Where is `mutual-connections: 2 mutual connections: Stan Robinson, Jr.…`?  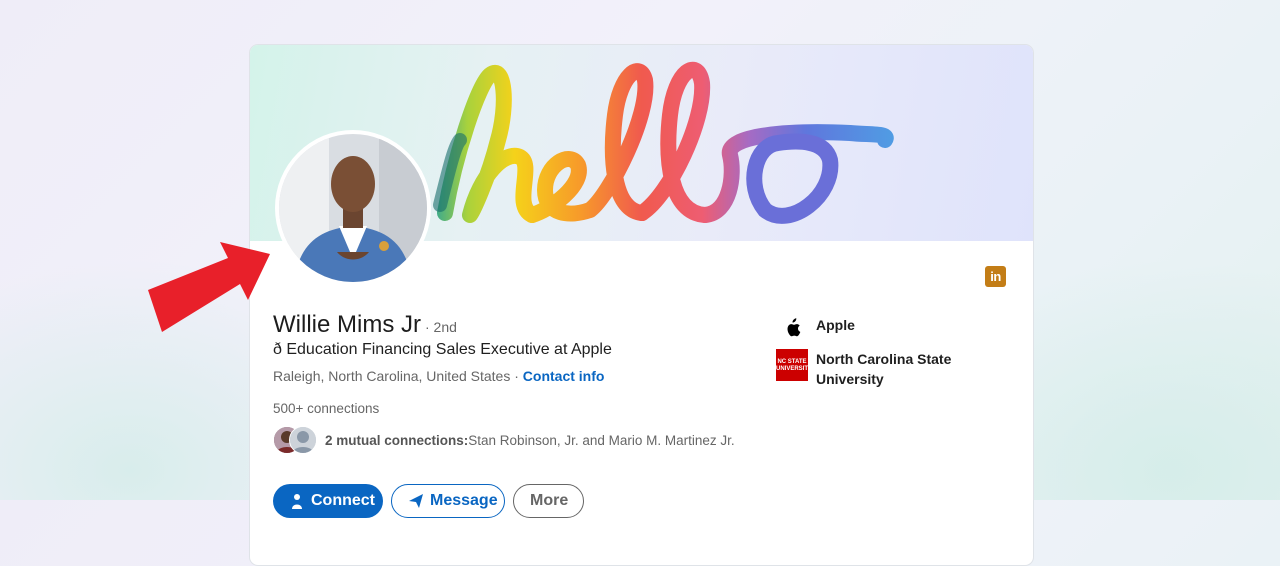 mutual-connections: 2 mutual connections: Stan Robinson, Jr.… is located at coordinates (504, 440).